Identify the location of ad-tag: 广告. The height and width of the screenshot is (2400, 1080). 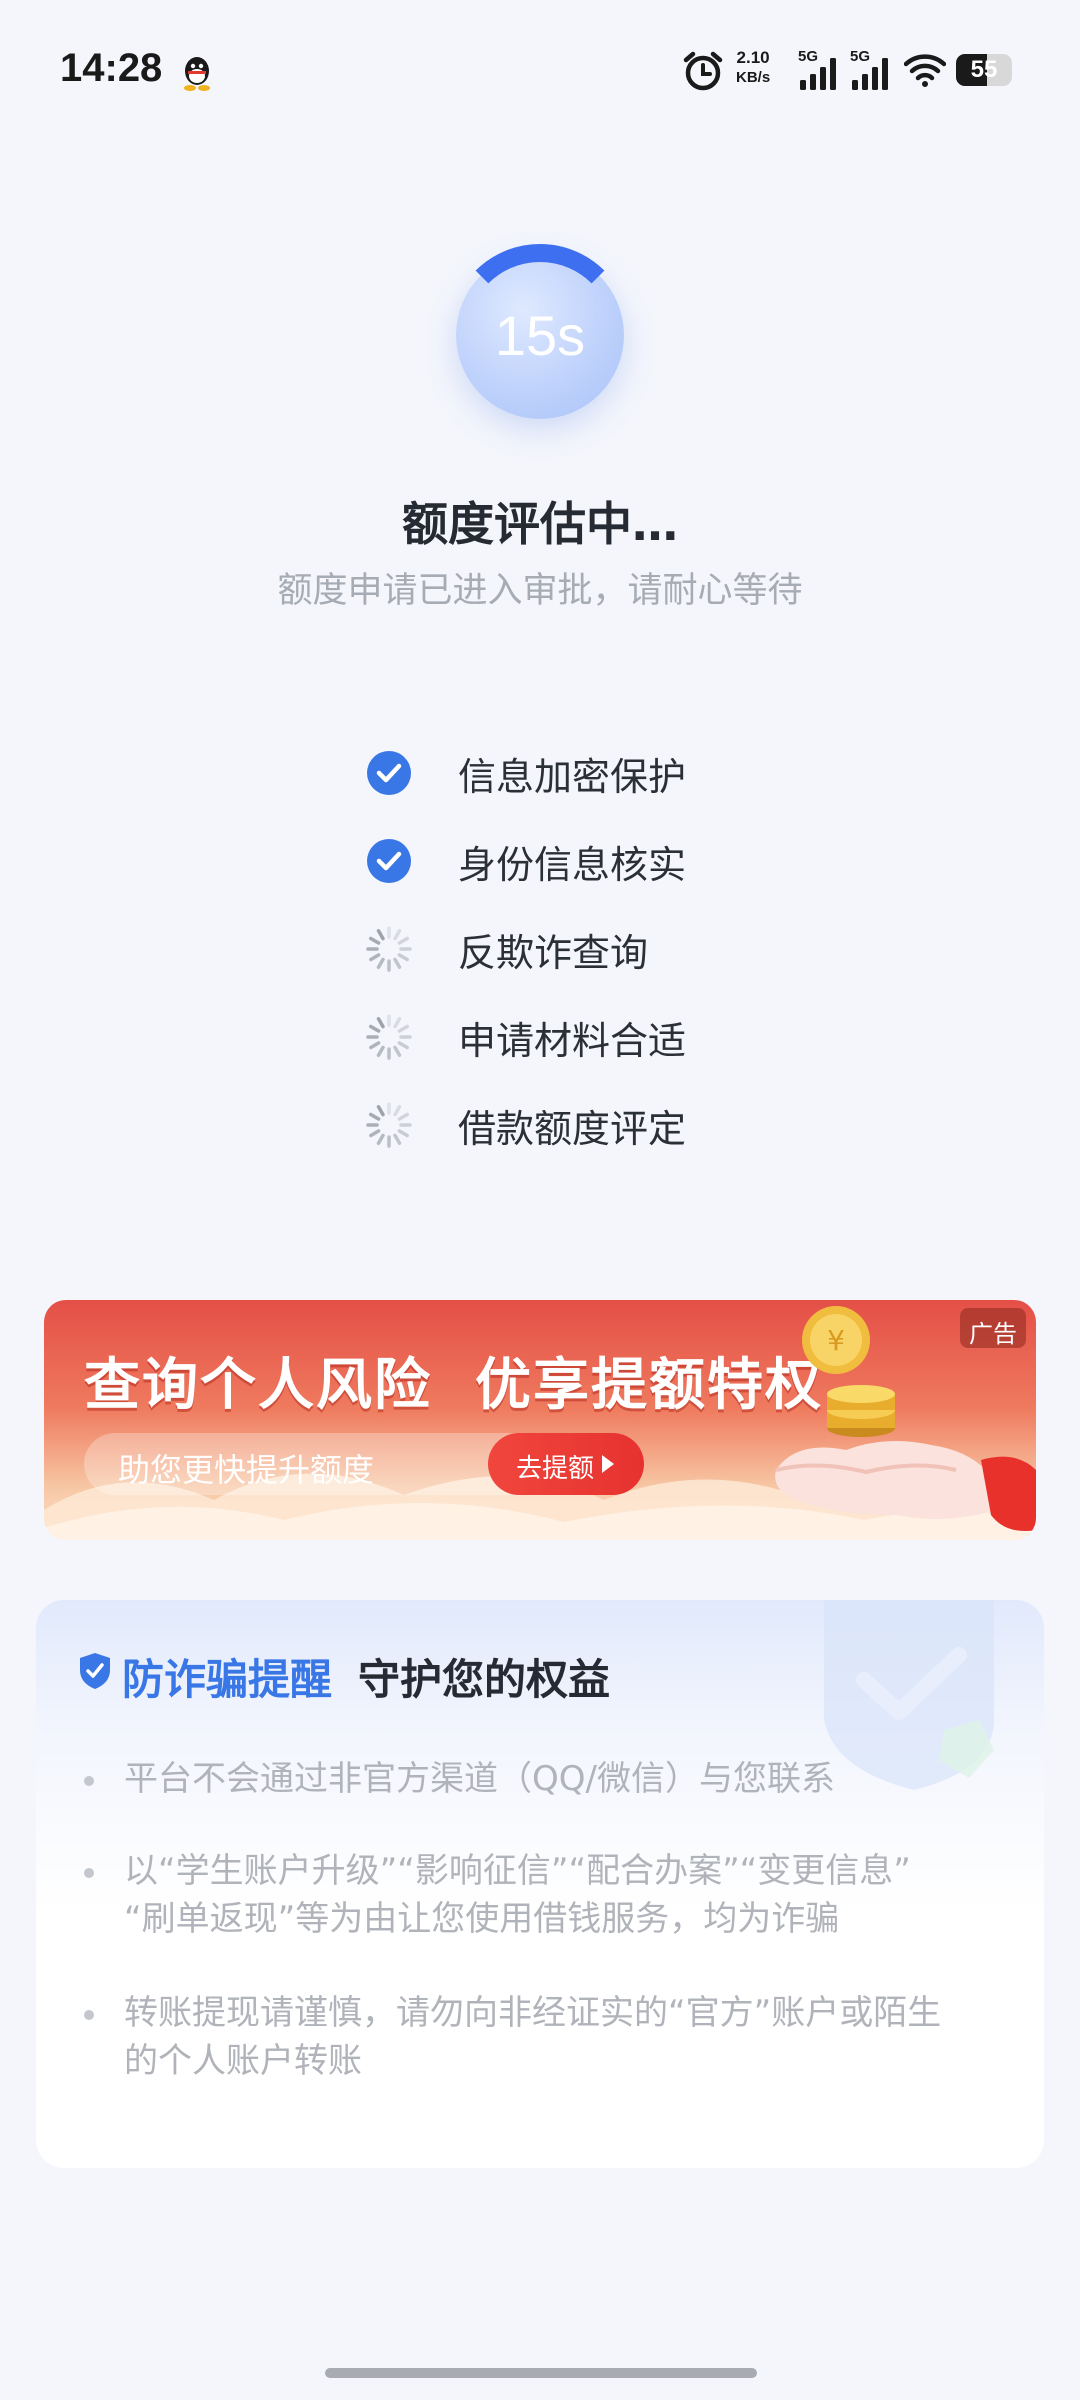
(993, 1328).